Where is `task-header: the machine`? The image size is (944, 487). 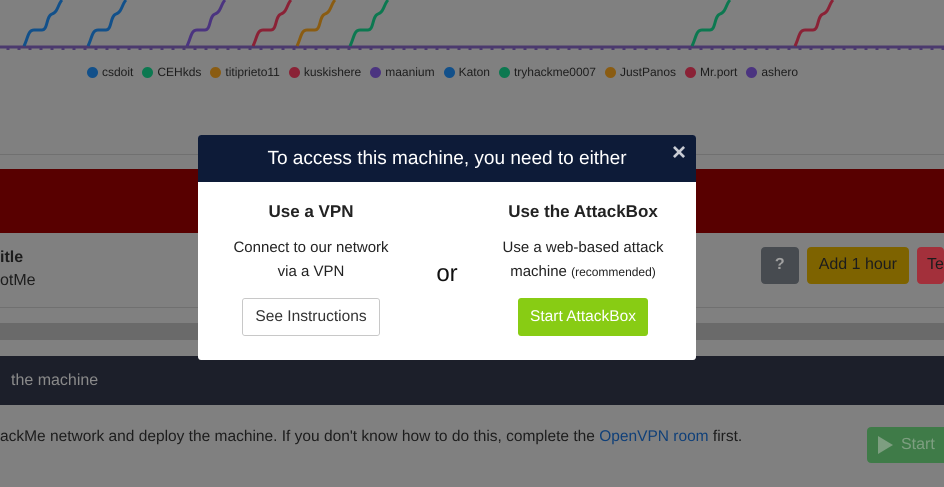 task-header: the machine is located at coordinates (472, 380).